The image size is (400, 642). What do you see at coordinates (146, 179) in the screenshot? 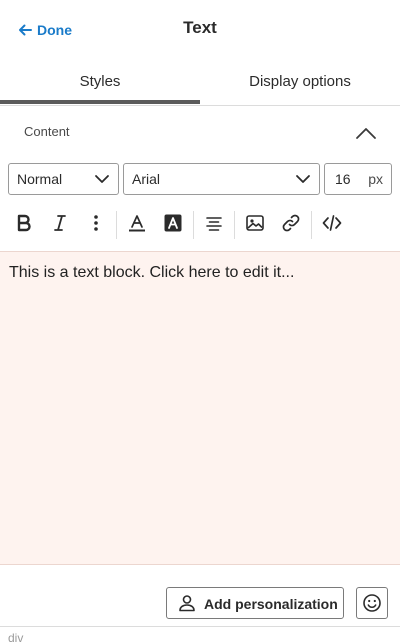
I see `font-family-value: Arial` at bounding box center [146, 179].